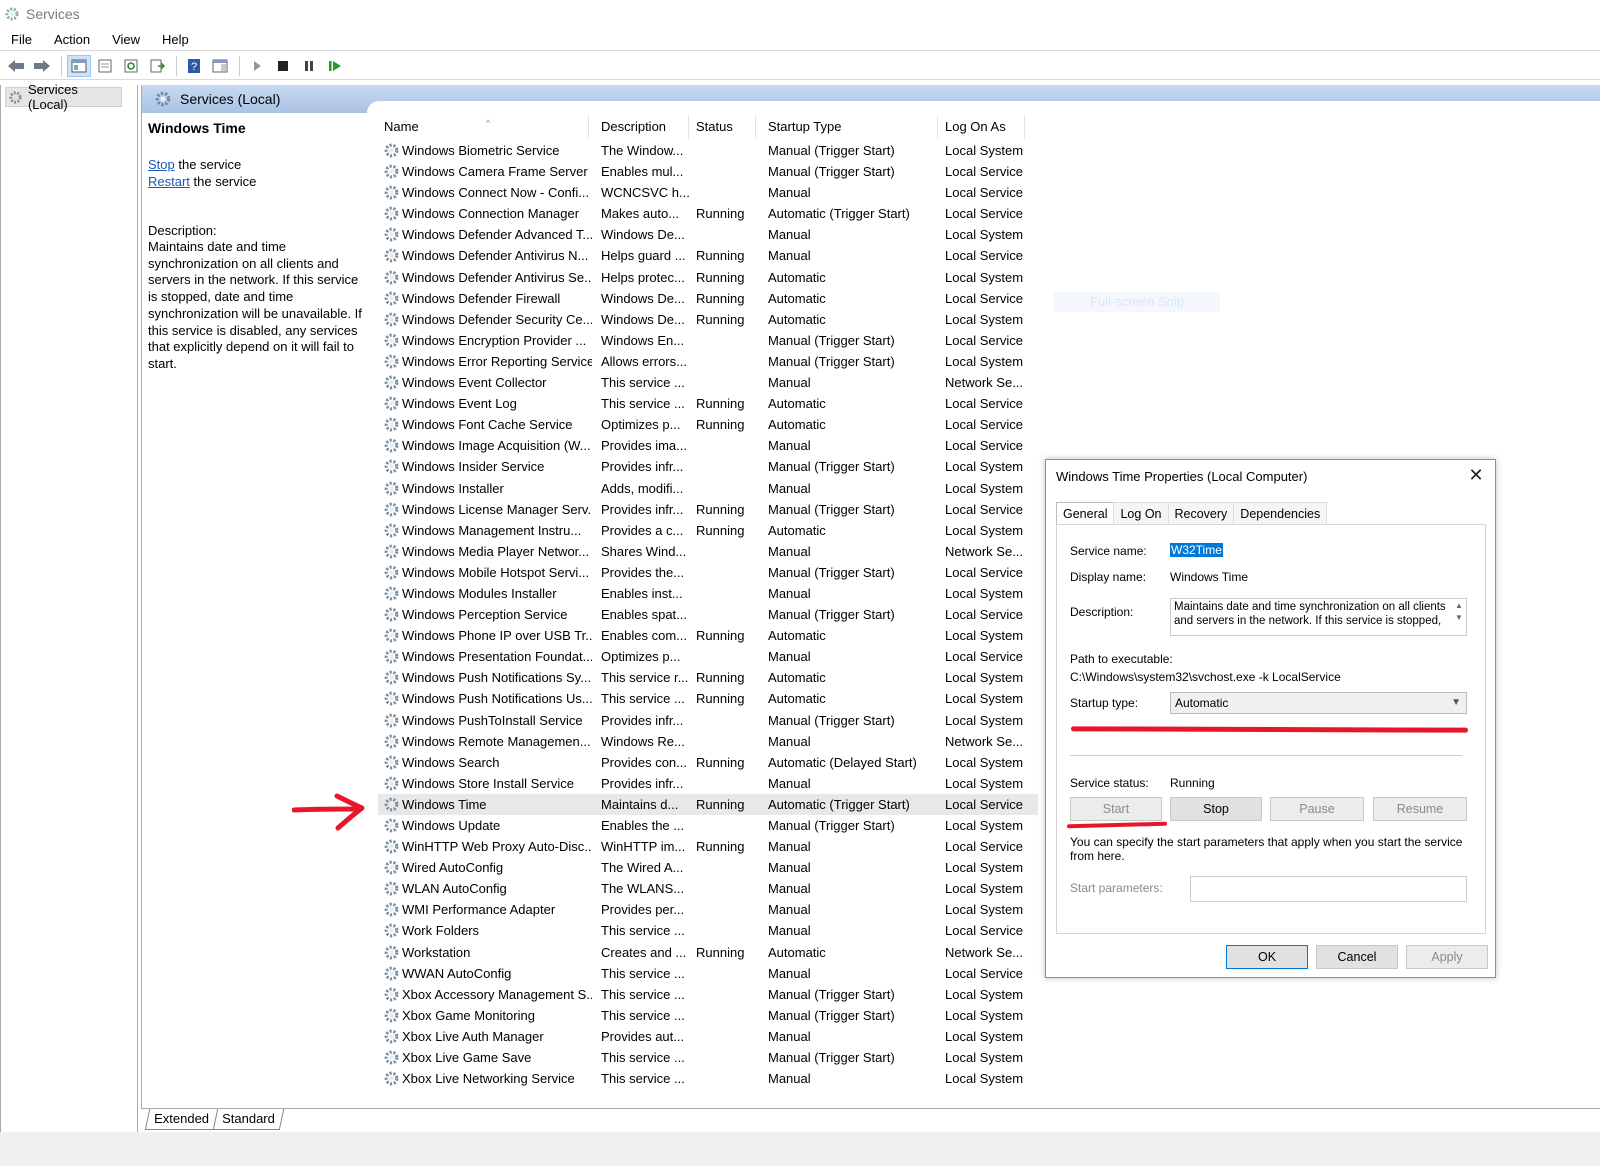  I want to click on show-hide-pane-icon, so click(220, 66).